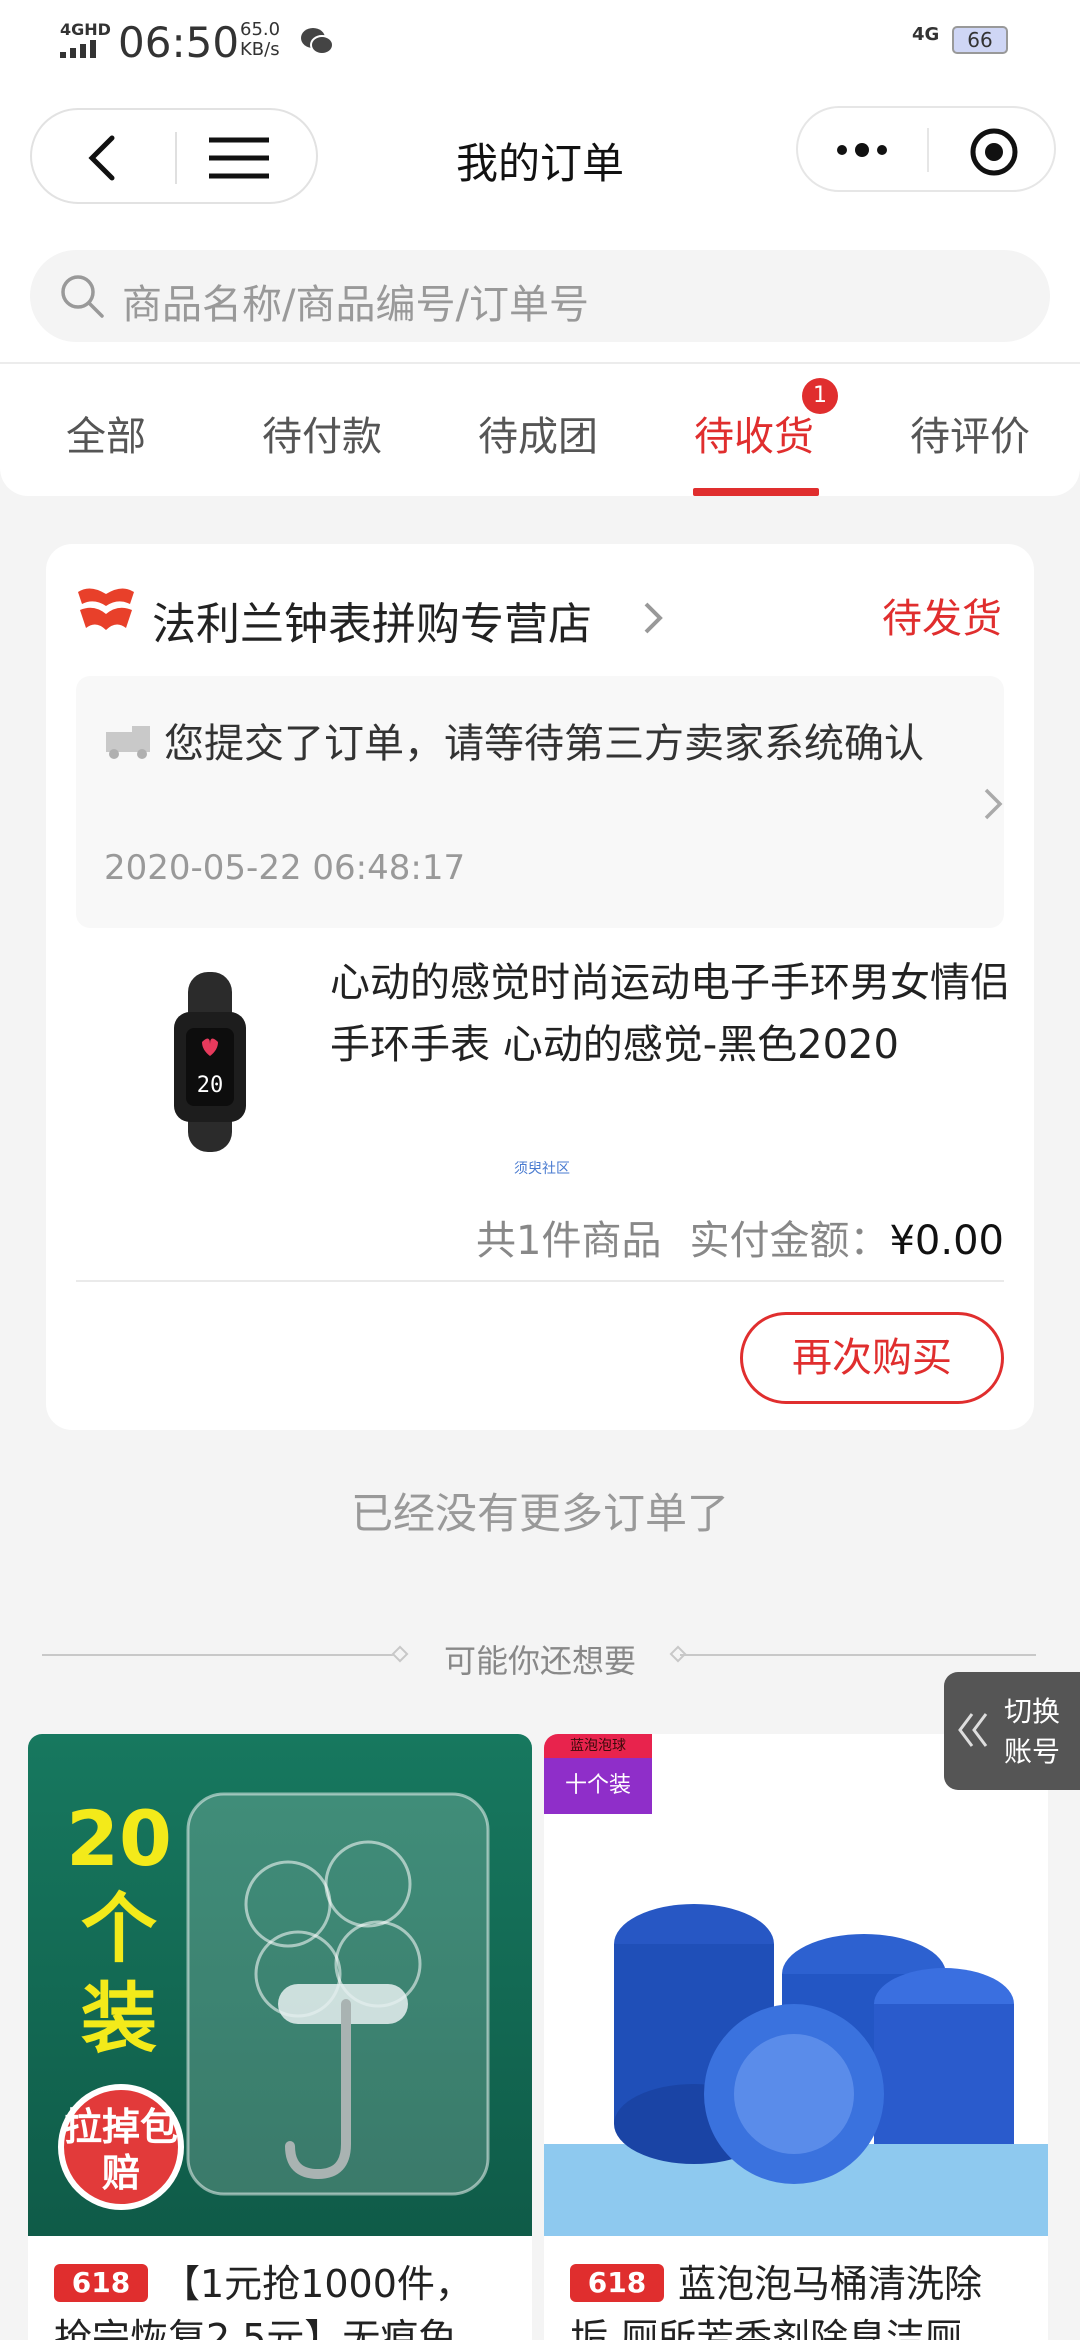 The width and height of the screenshot is (1080, 2340). What do you see at coordinates (1032, 1731) in the screenshot?
I see `switch-account-label: 切换账号` at bounding box center [1032, 1731].